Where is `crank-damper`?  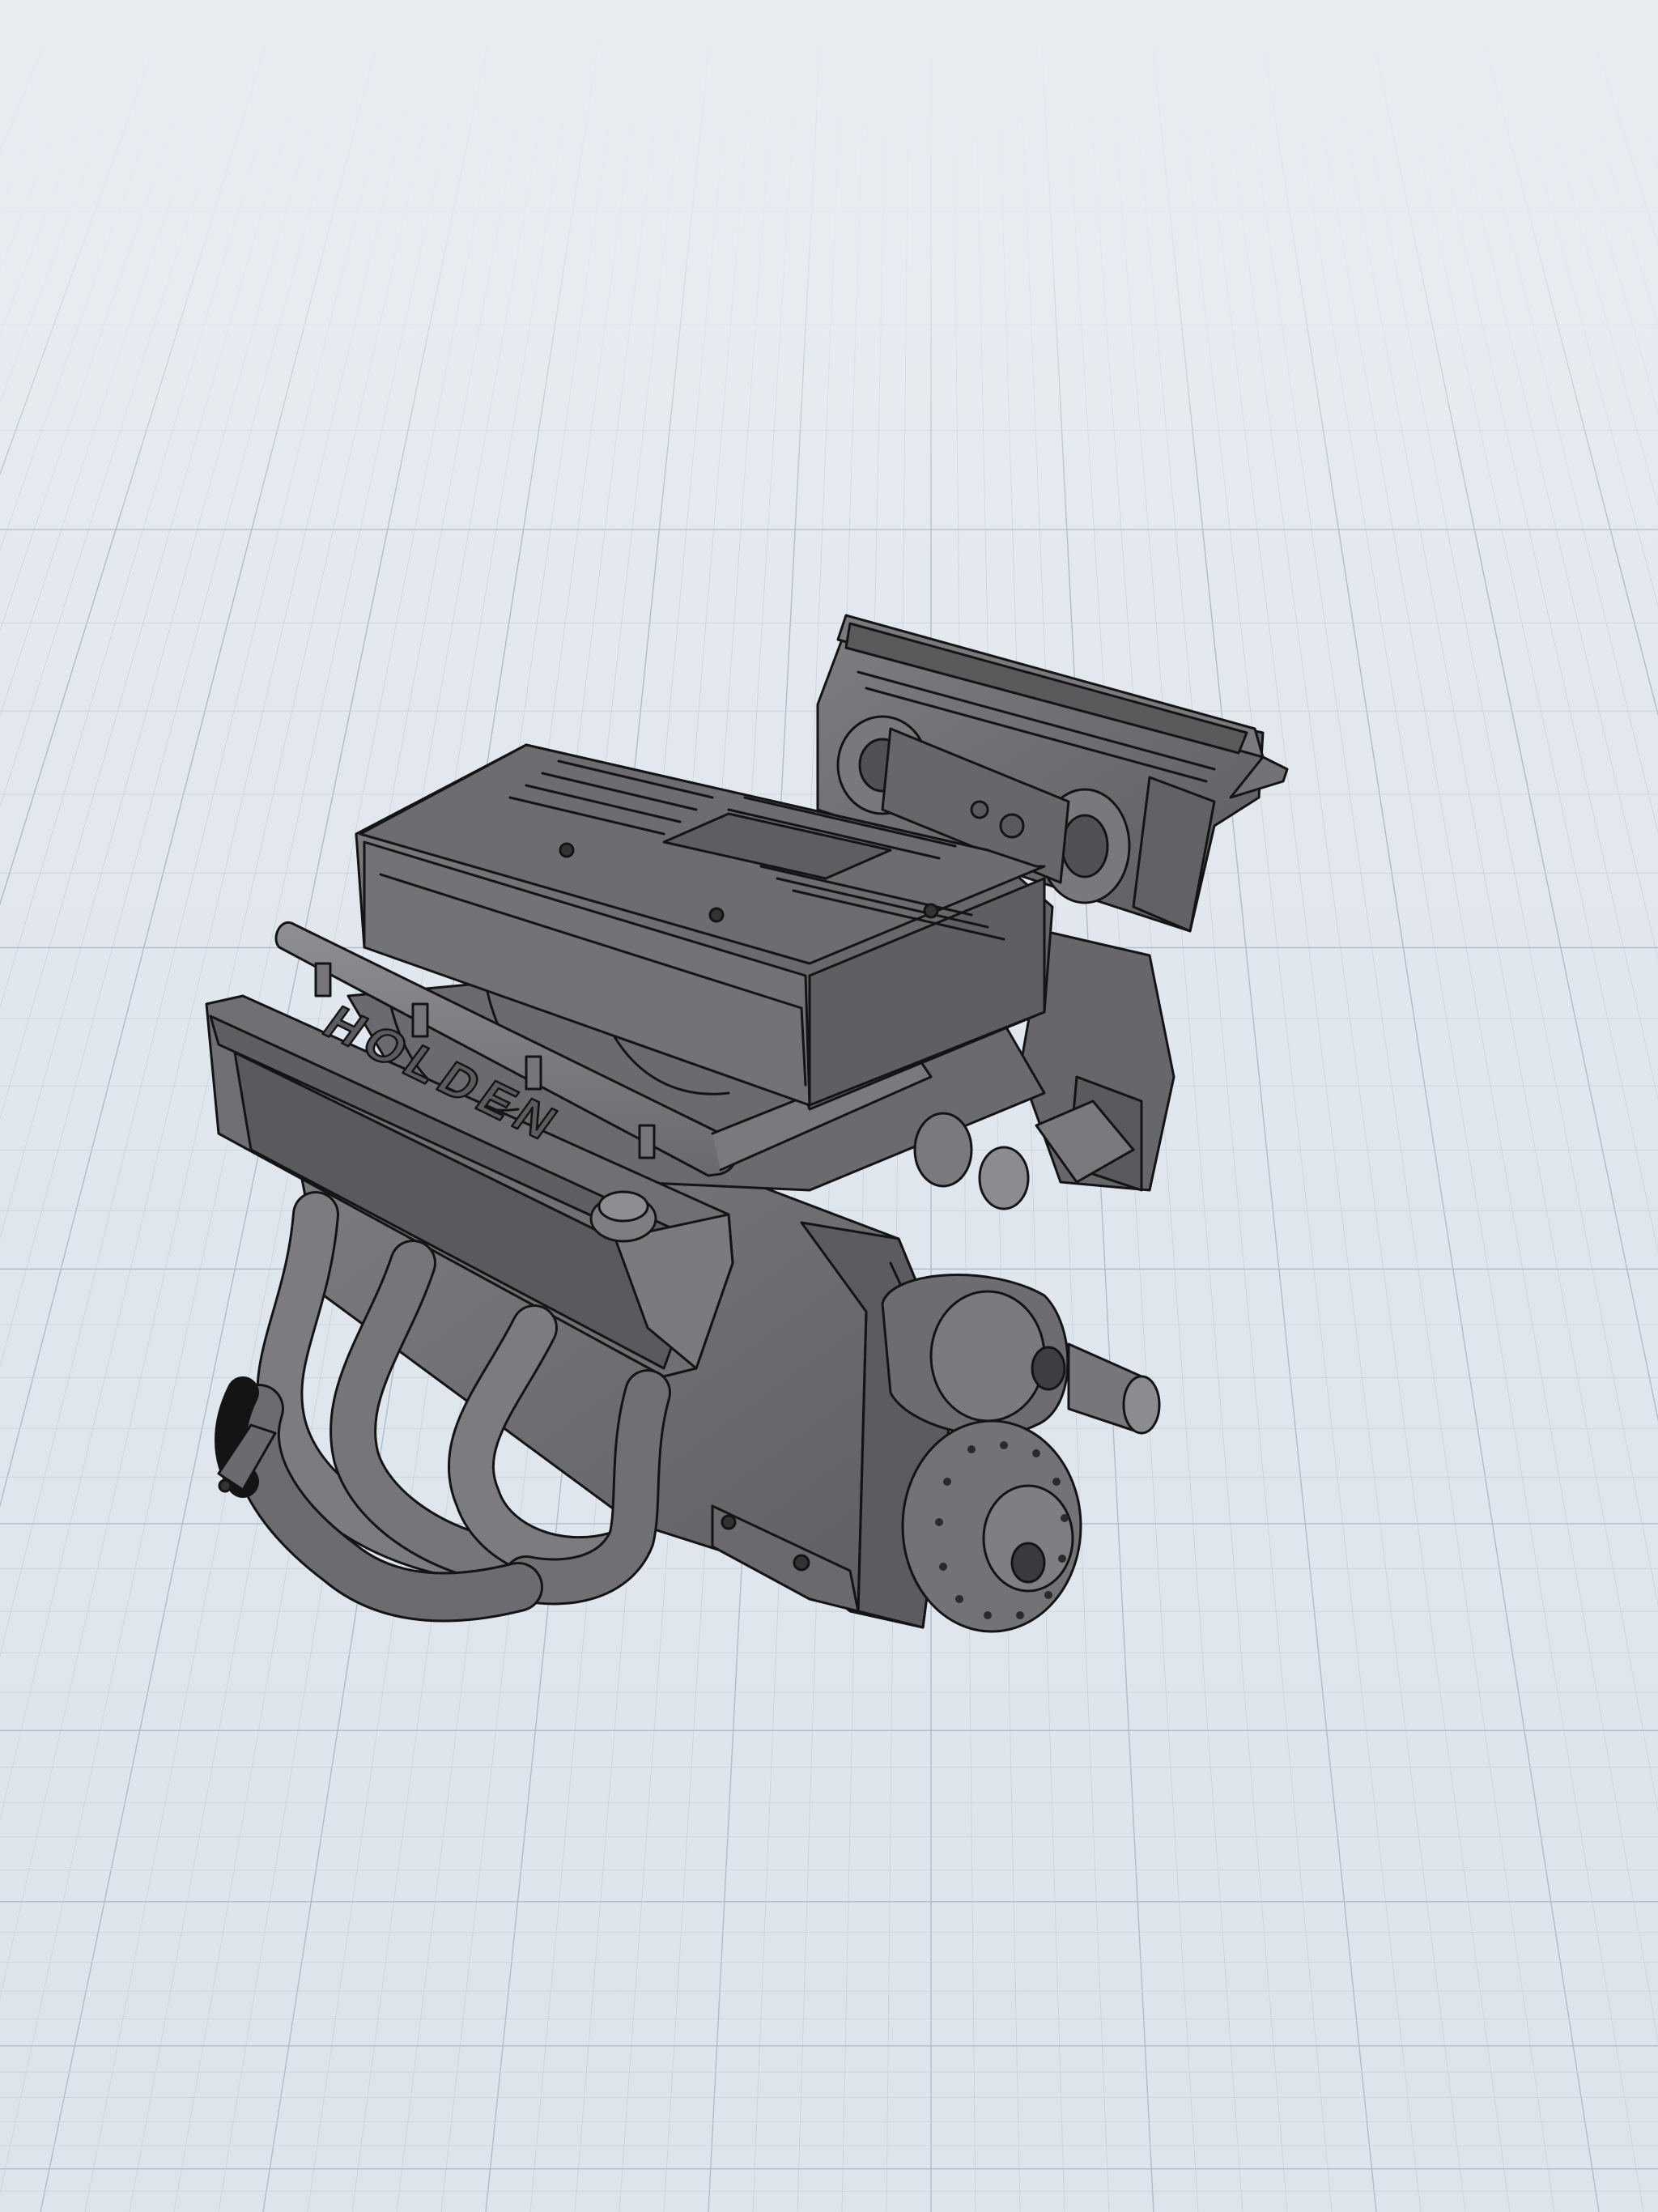
crank-damper is located at coordinates (991, 1526).